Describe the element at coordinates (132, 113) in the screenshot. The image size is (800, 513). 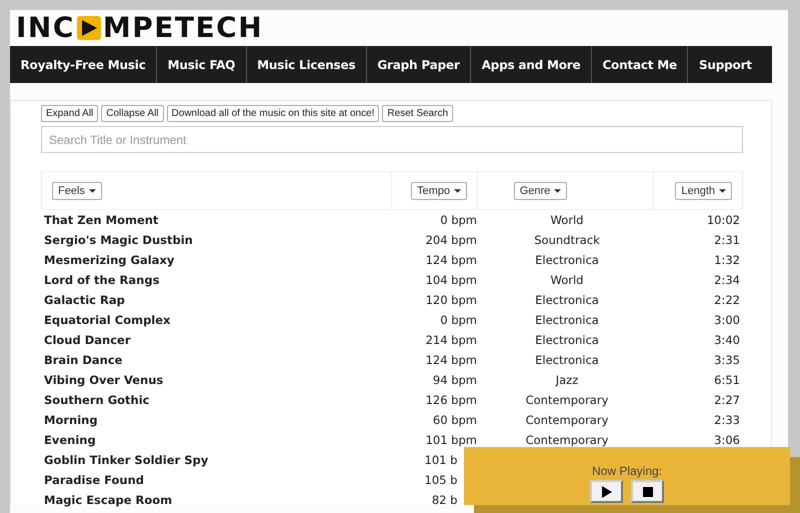
I see `action-button: Collapse All` at that location.